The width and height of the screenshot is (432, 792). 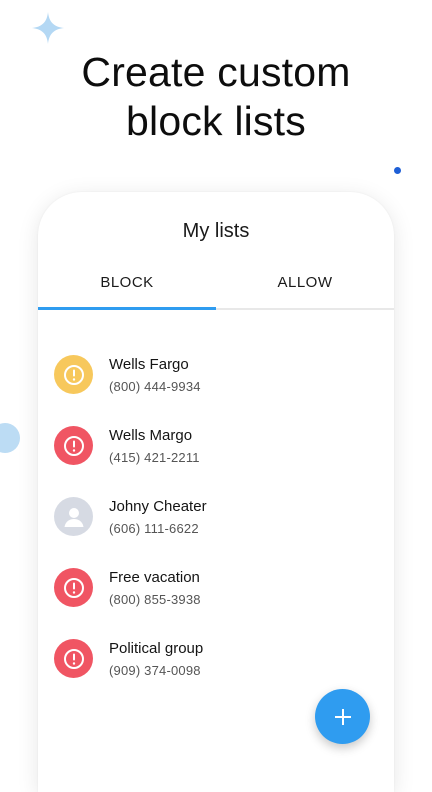 What do you see at coordinates (154, 577) in the screenshot?
I see `contact-name: Free vacation` at bounding box center [154, 577].